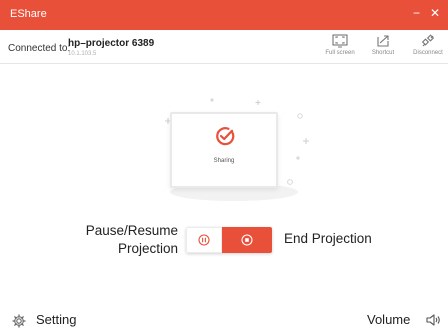 The height and width of the screenshot is (332, 448). I want to click on projection-control-group, so click(229, 240).